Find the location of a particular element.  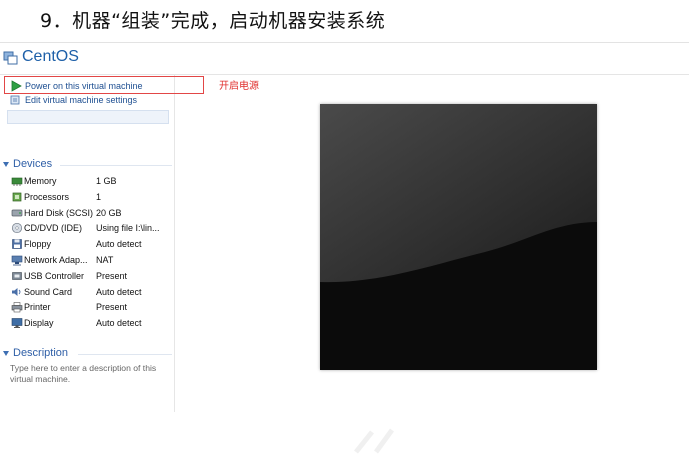

annotation-highlight-box is located at coordinates (104, 85).